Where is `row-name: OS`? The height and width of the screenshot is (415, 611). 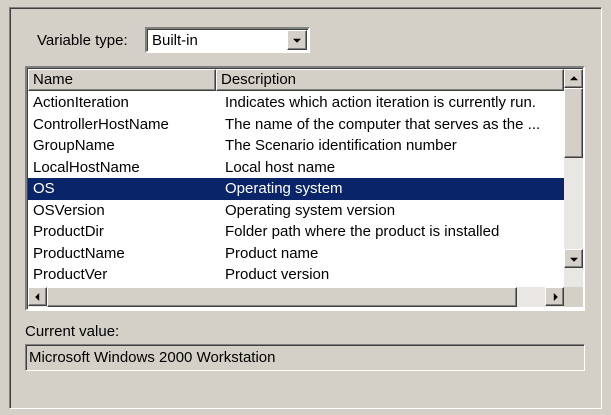
row-name: OS is located at coordinates (44, 188).